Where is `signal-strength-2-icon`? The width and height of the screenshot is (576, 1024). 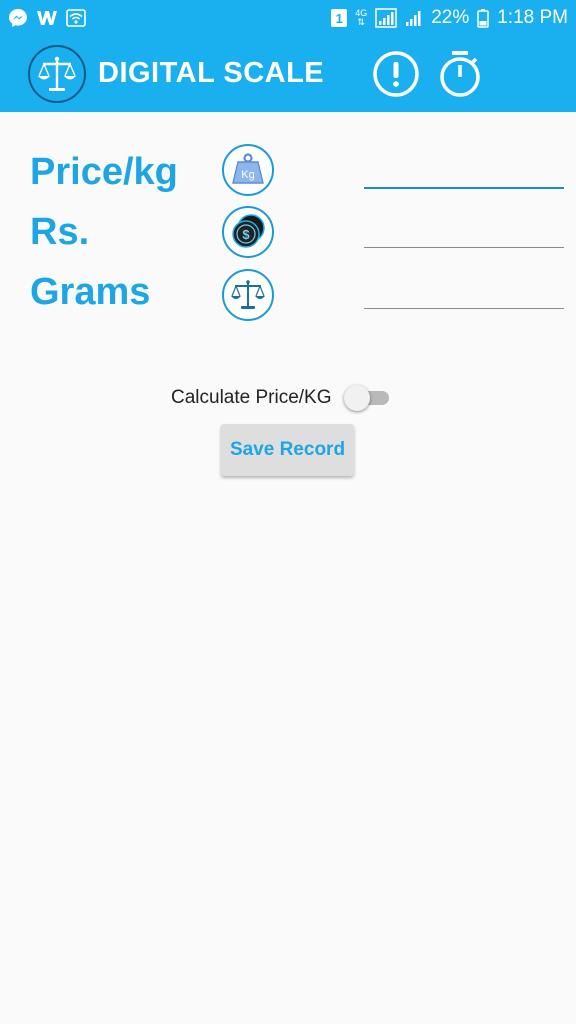 signal-strength-2-icon is located at coordinates (414, 18).